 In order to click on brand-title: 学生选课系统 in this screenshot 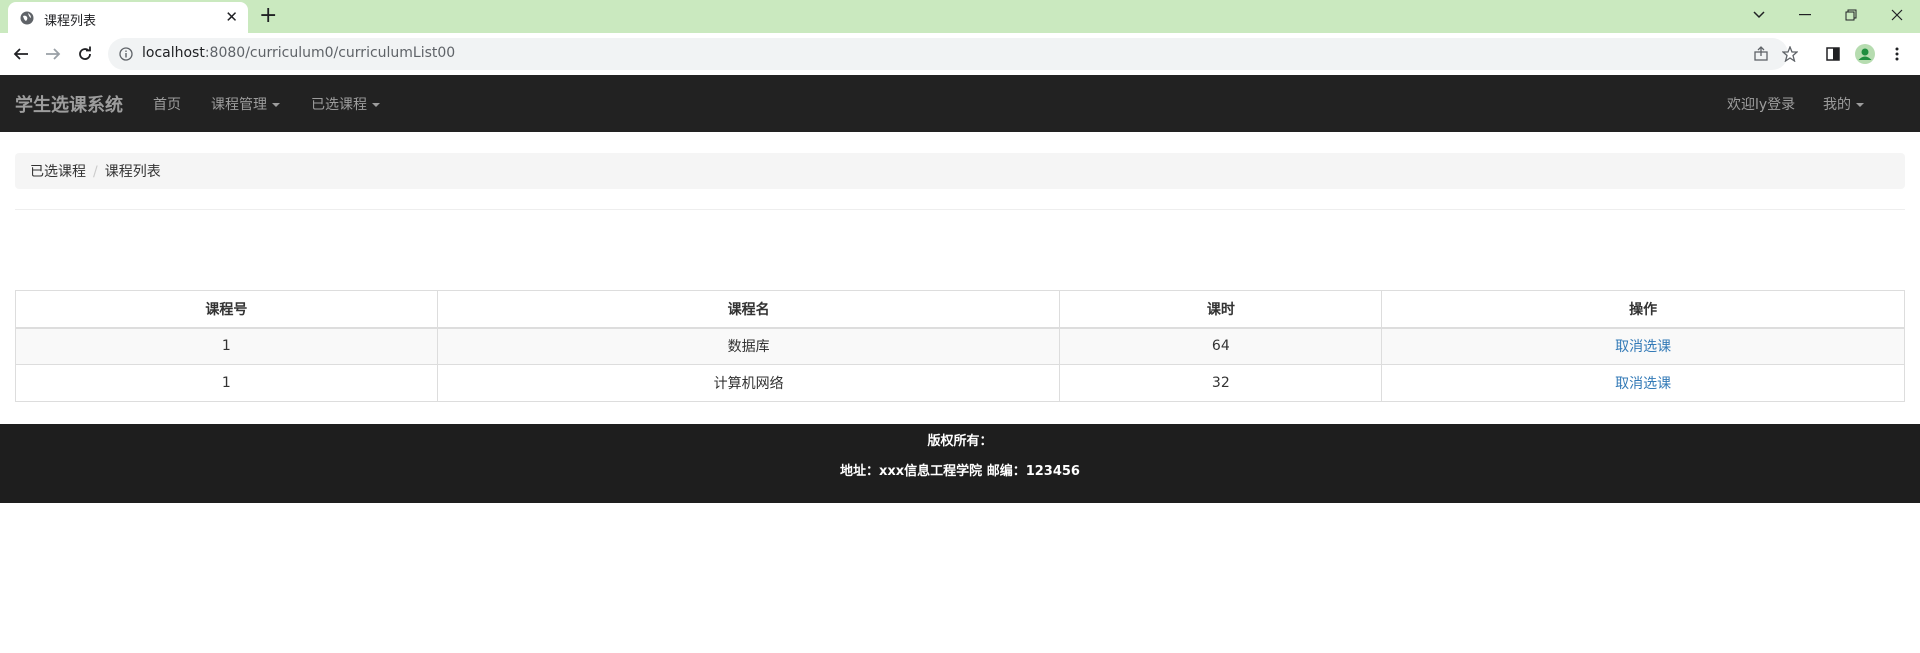, I will do `click(69, 104)`.